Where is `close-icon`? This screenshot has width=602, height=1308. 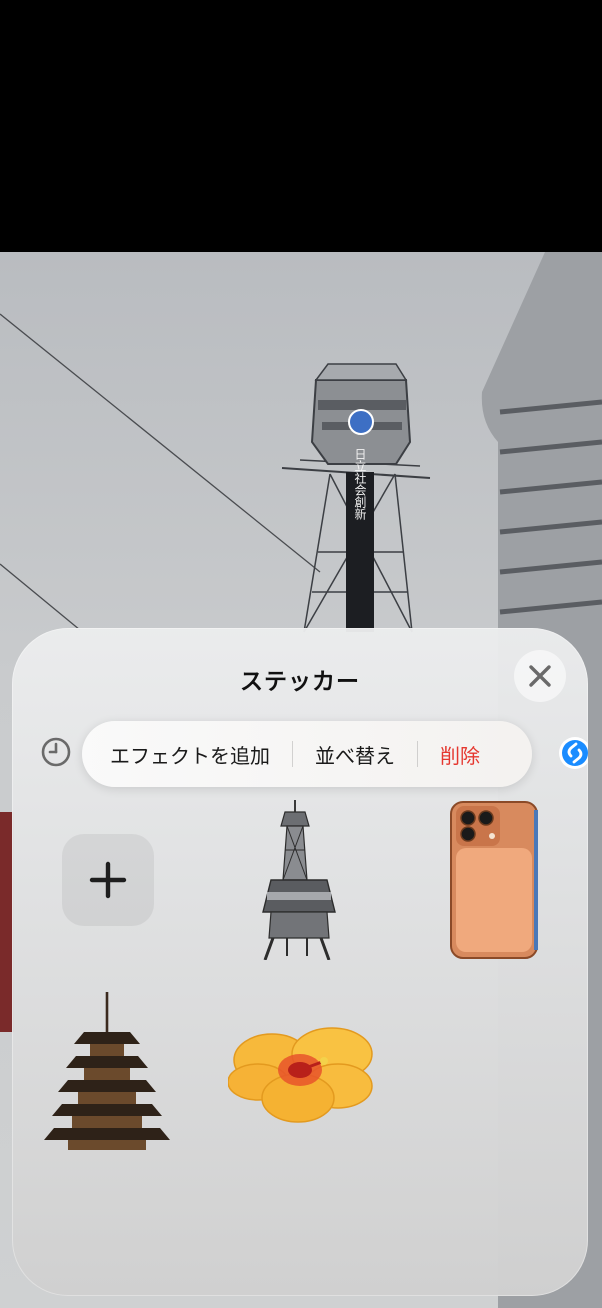 close-icon is located at coordinates (540, 676).